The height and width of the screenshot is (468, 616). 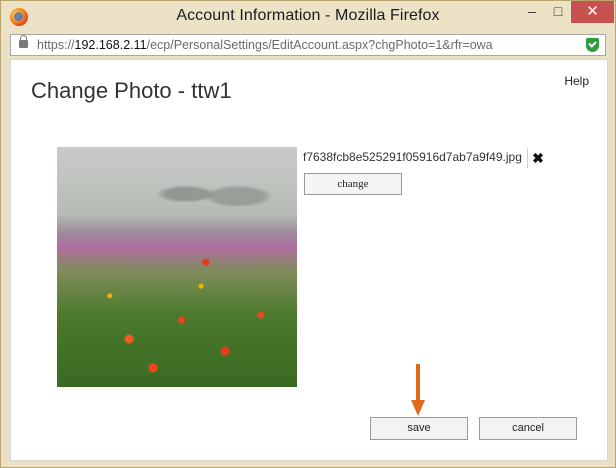 I want to click on change-photo-button: change, so click(x=353, y=184).